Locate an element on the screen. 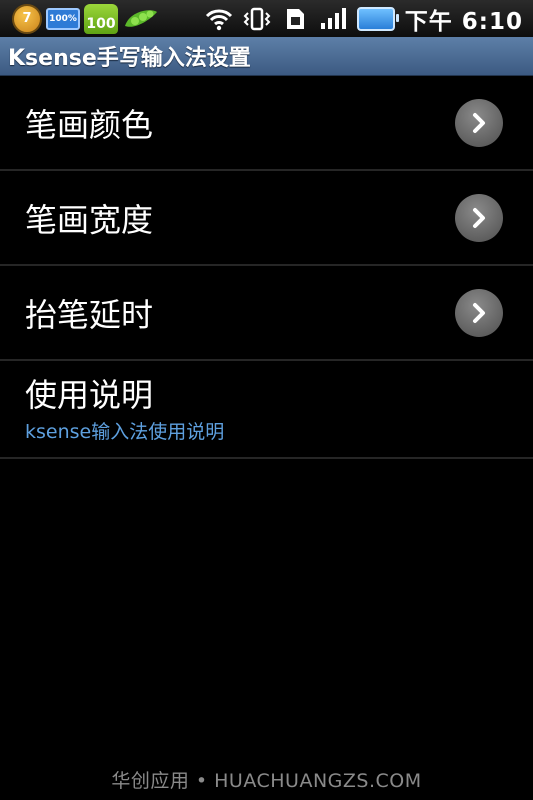 The height and width of the screenshot is (800, 533). vibrate-icon is located at coordinates (257, 18).